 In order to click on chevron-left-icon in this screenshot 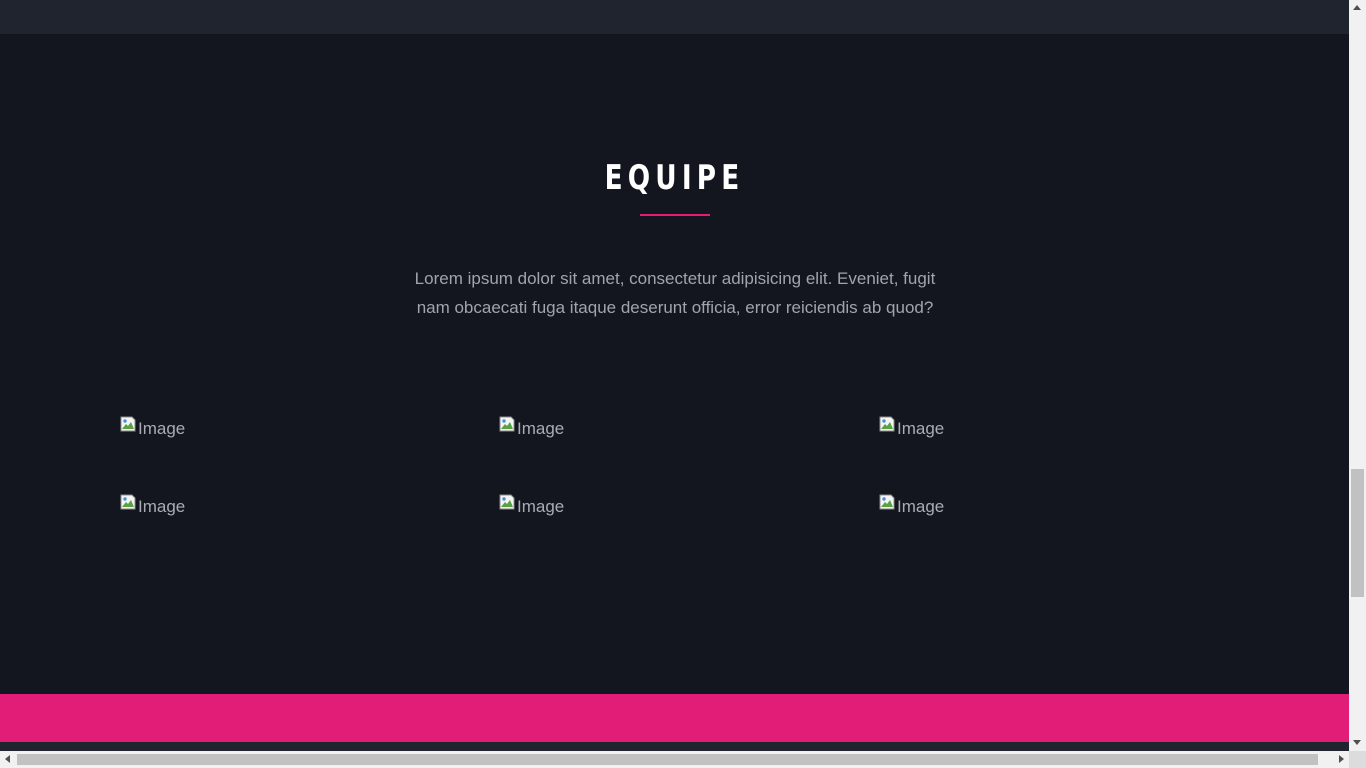, I will do `click(7, 759)`.